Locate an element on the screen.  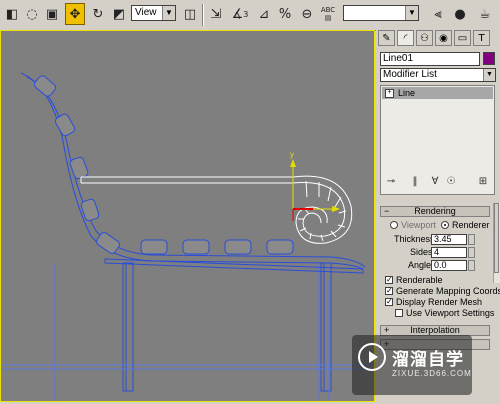
renderable-label: Renderable is located at coordinates (419, 280).